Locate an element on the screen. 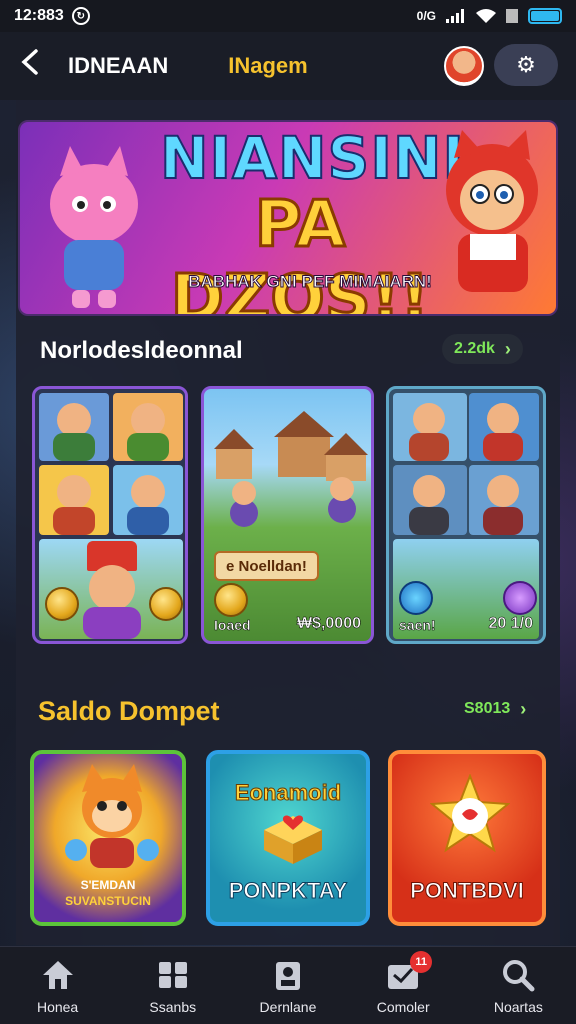 The width and height of the screenshot is (576, 1024). gem-icon is located at coordinates (416, 598).